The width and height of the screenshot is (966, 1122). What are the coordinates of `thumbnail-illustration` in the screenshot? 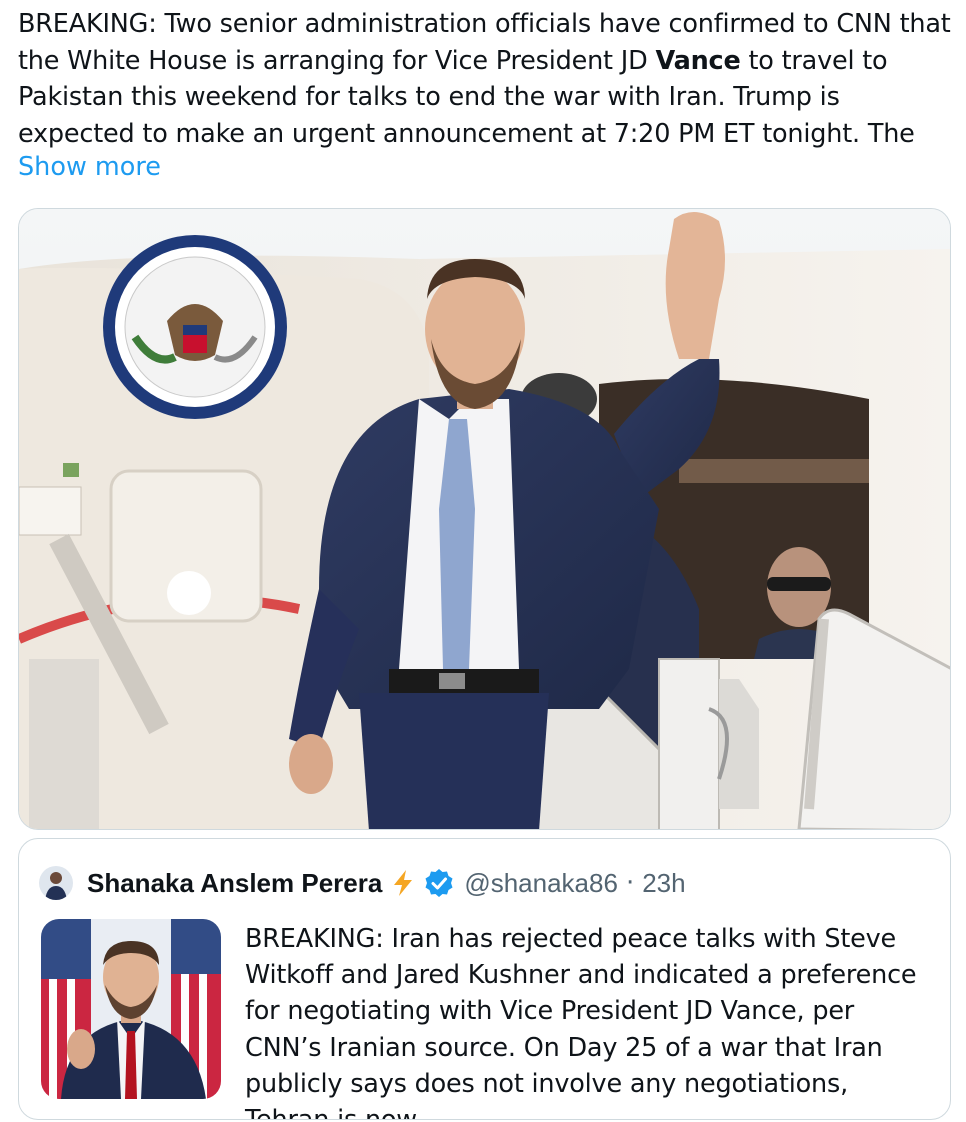 It's located at (131, 1009).